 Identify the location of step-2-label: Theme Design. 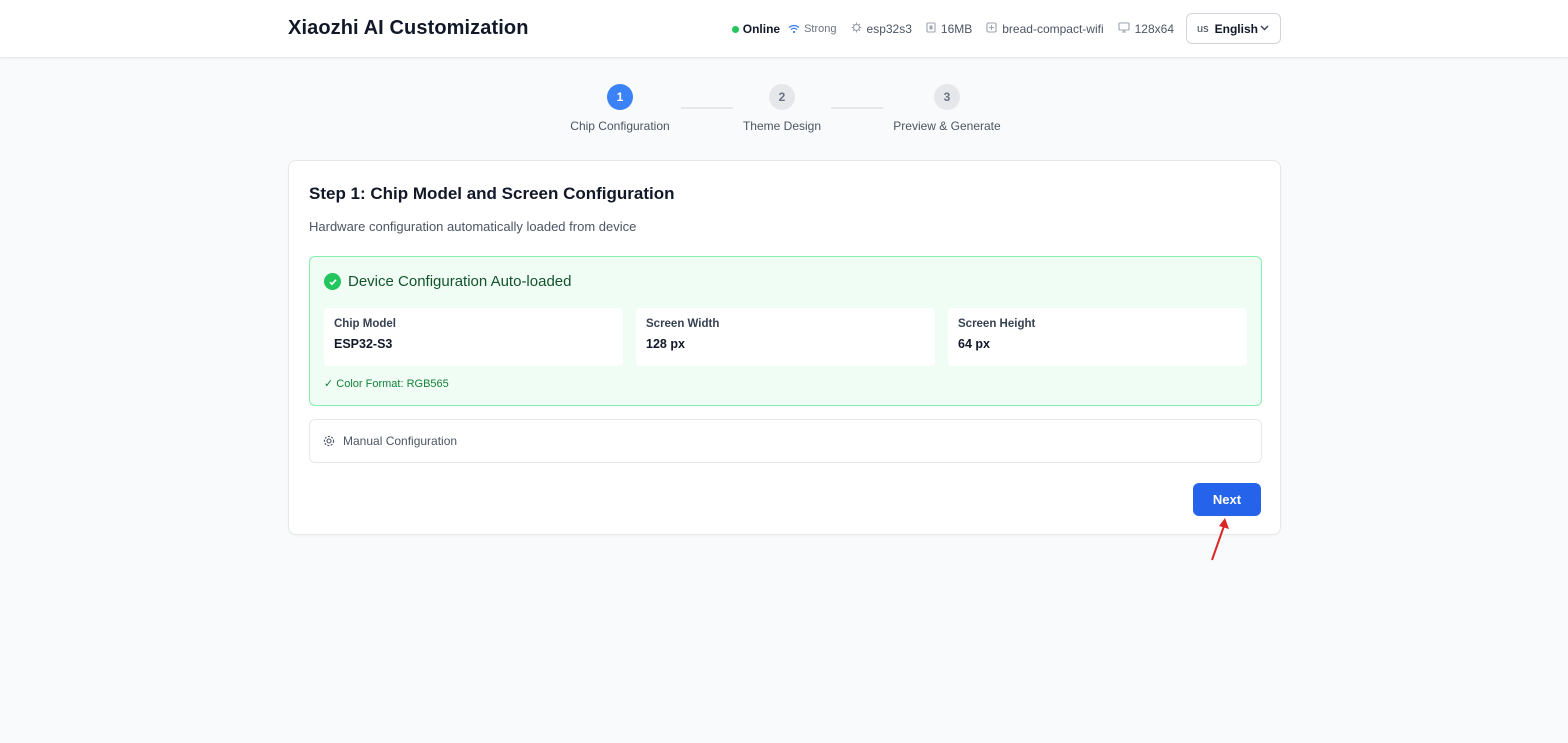
(782, 126).